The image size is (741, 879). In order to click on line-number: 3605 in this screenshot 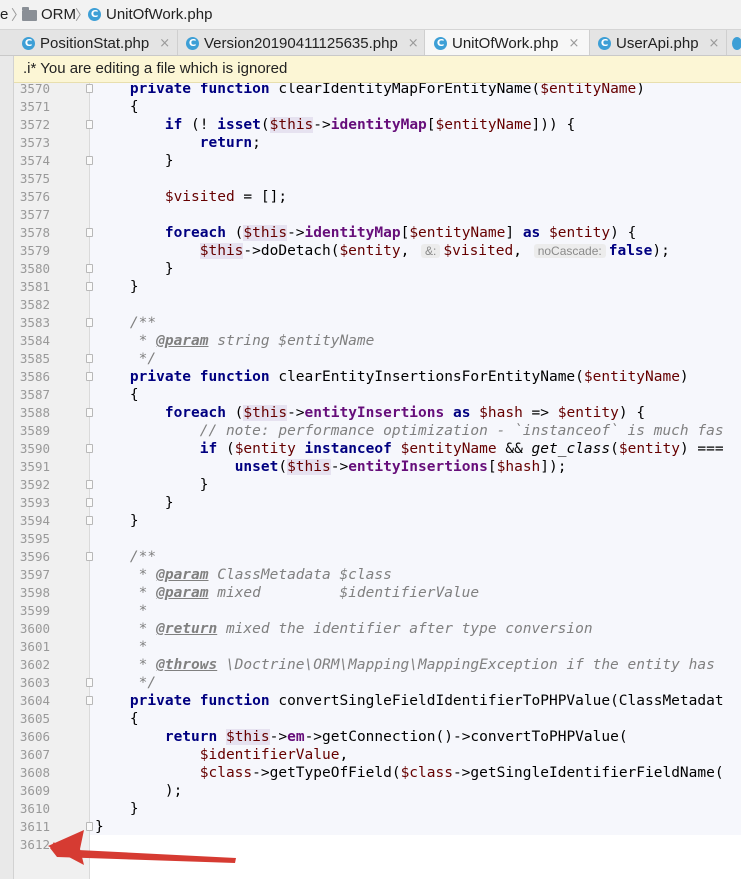, I will do `click(32, 719)`.